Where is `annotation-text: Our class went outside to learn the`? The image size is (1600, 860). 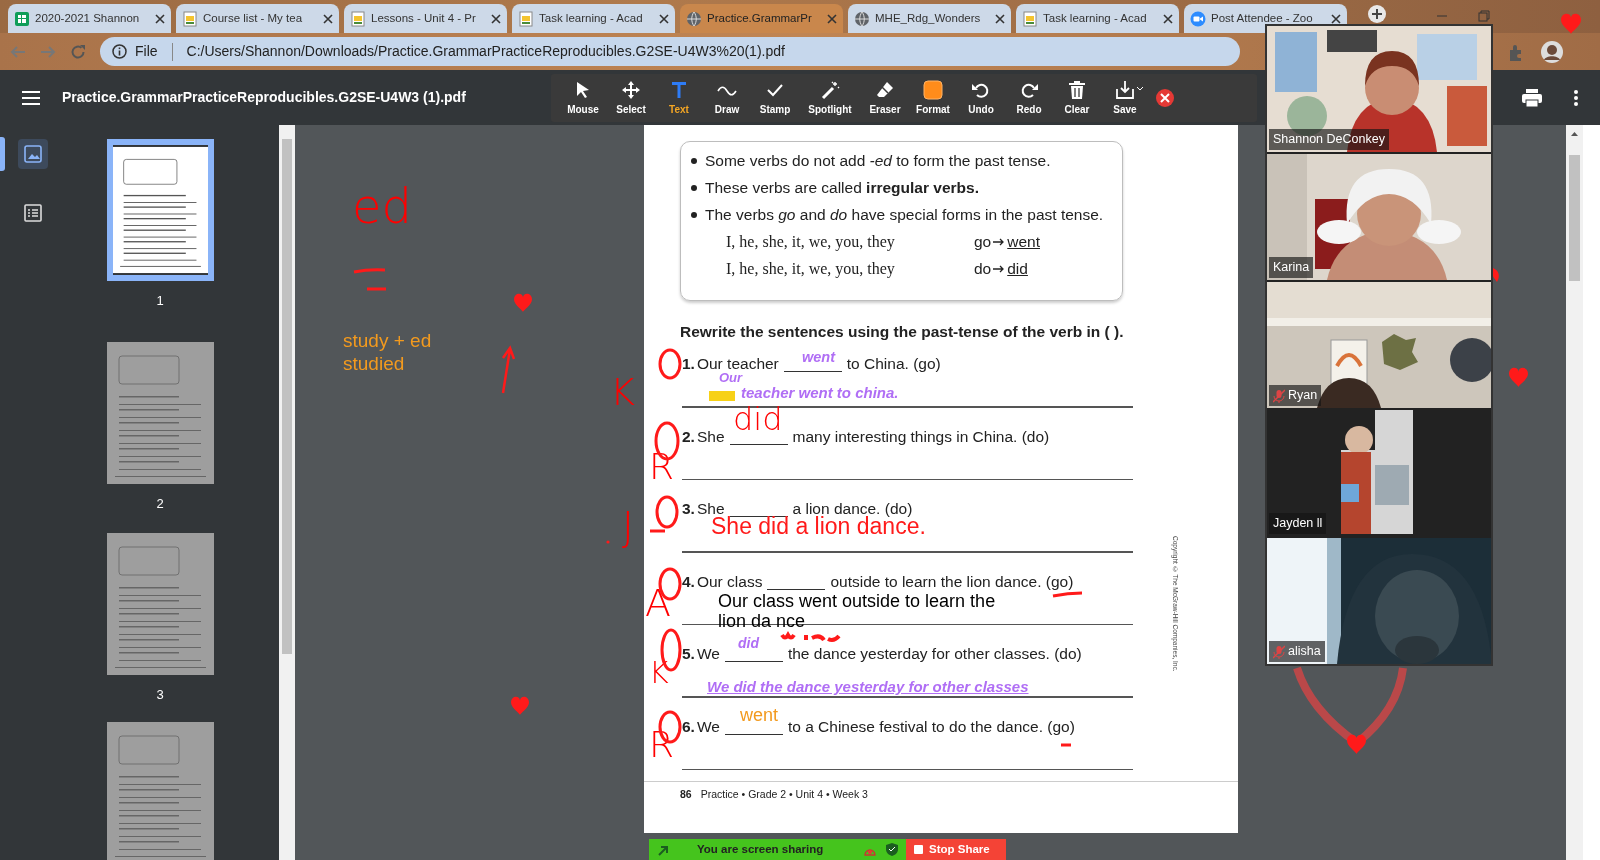
annotation-text: Our class went outside to learn the is located at coordinates (857, 602).